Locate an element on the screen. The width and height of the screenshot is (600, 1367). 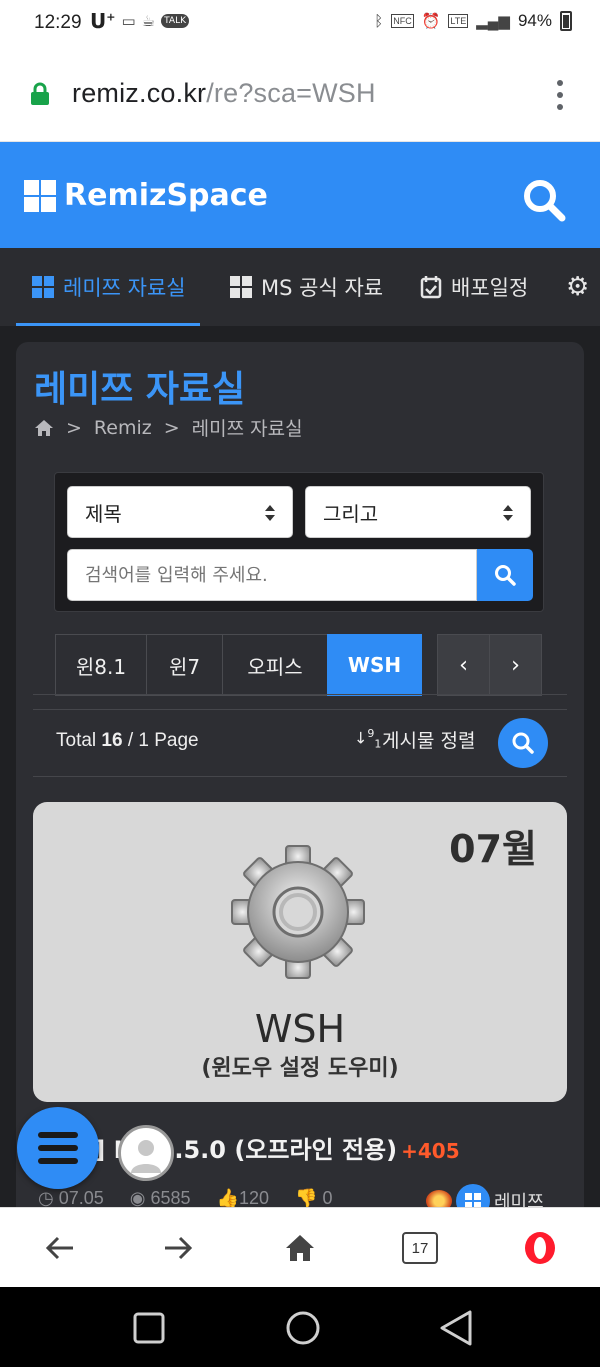
select-value: 제목 is located at coordinates (103, 513).